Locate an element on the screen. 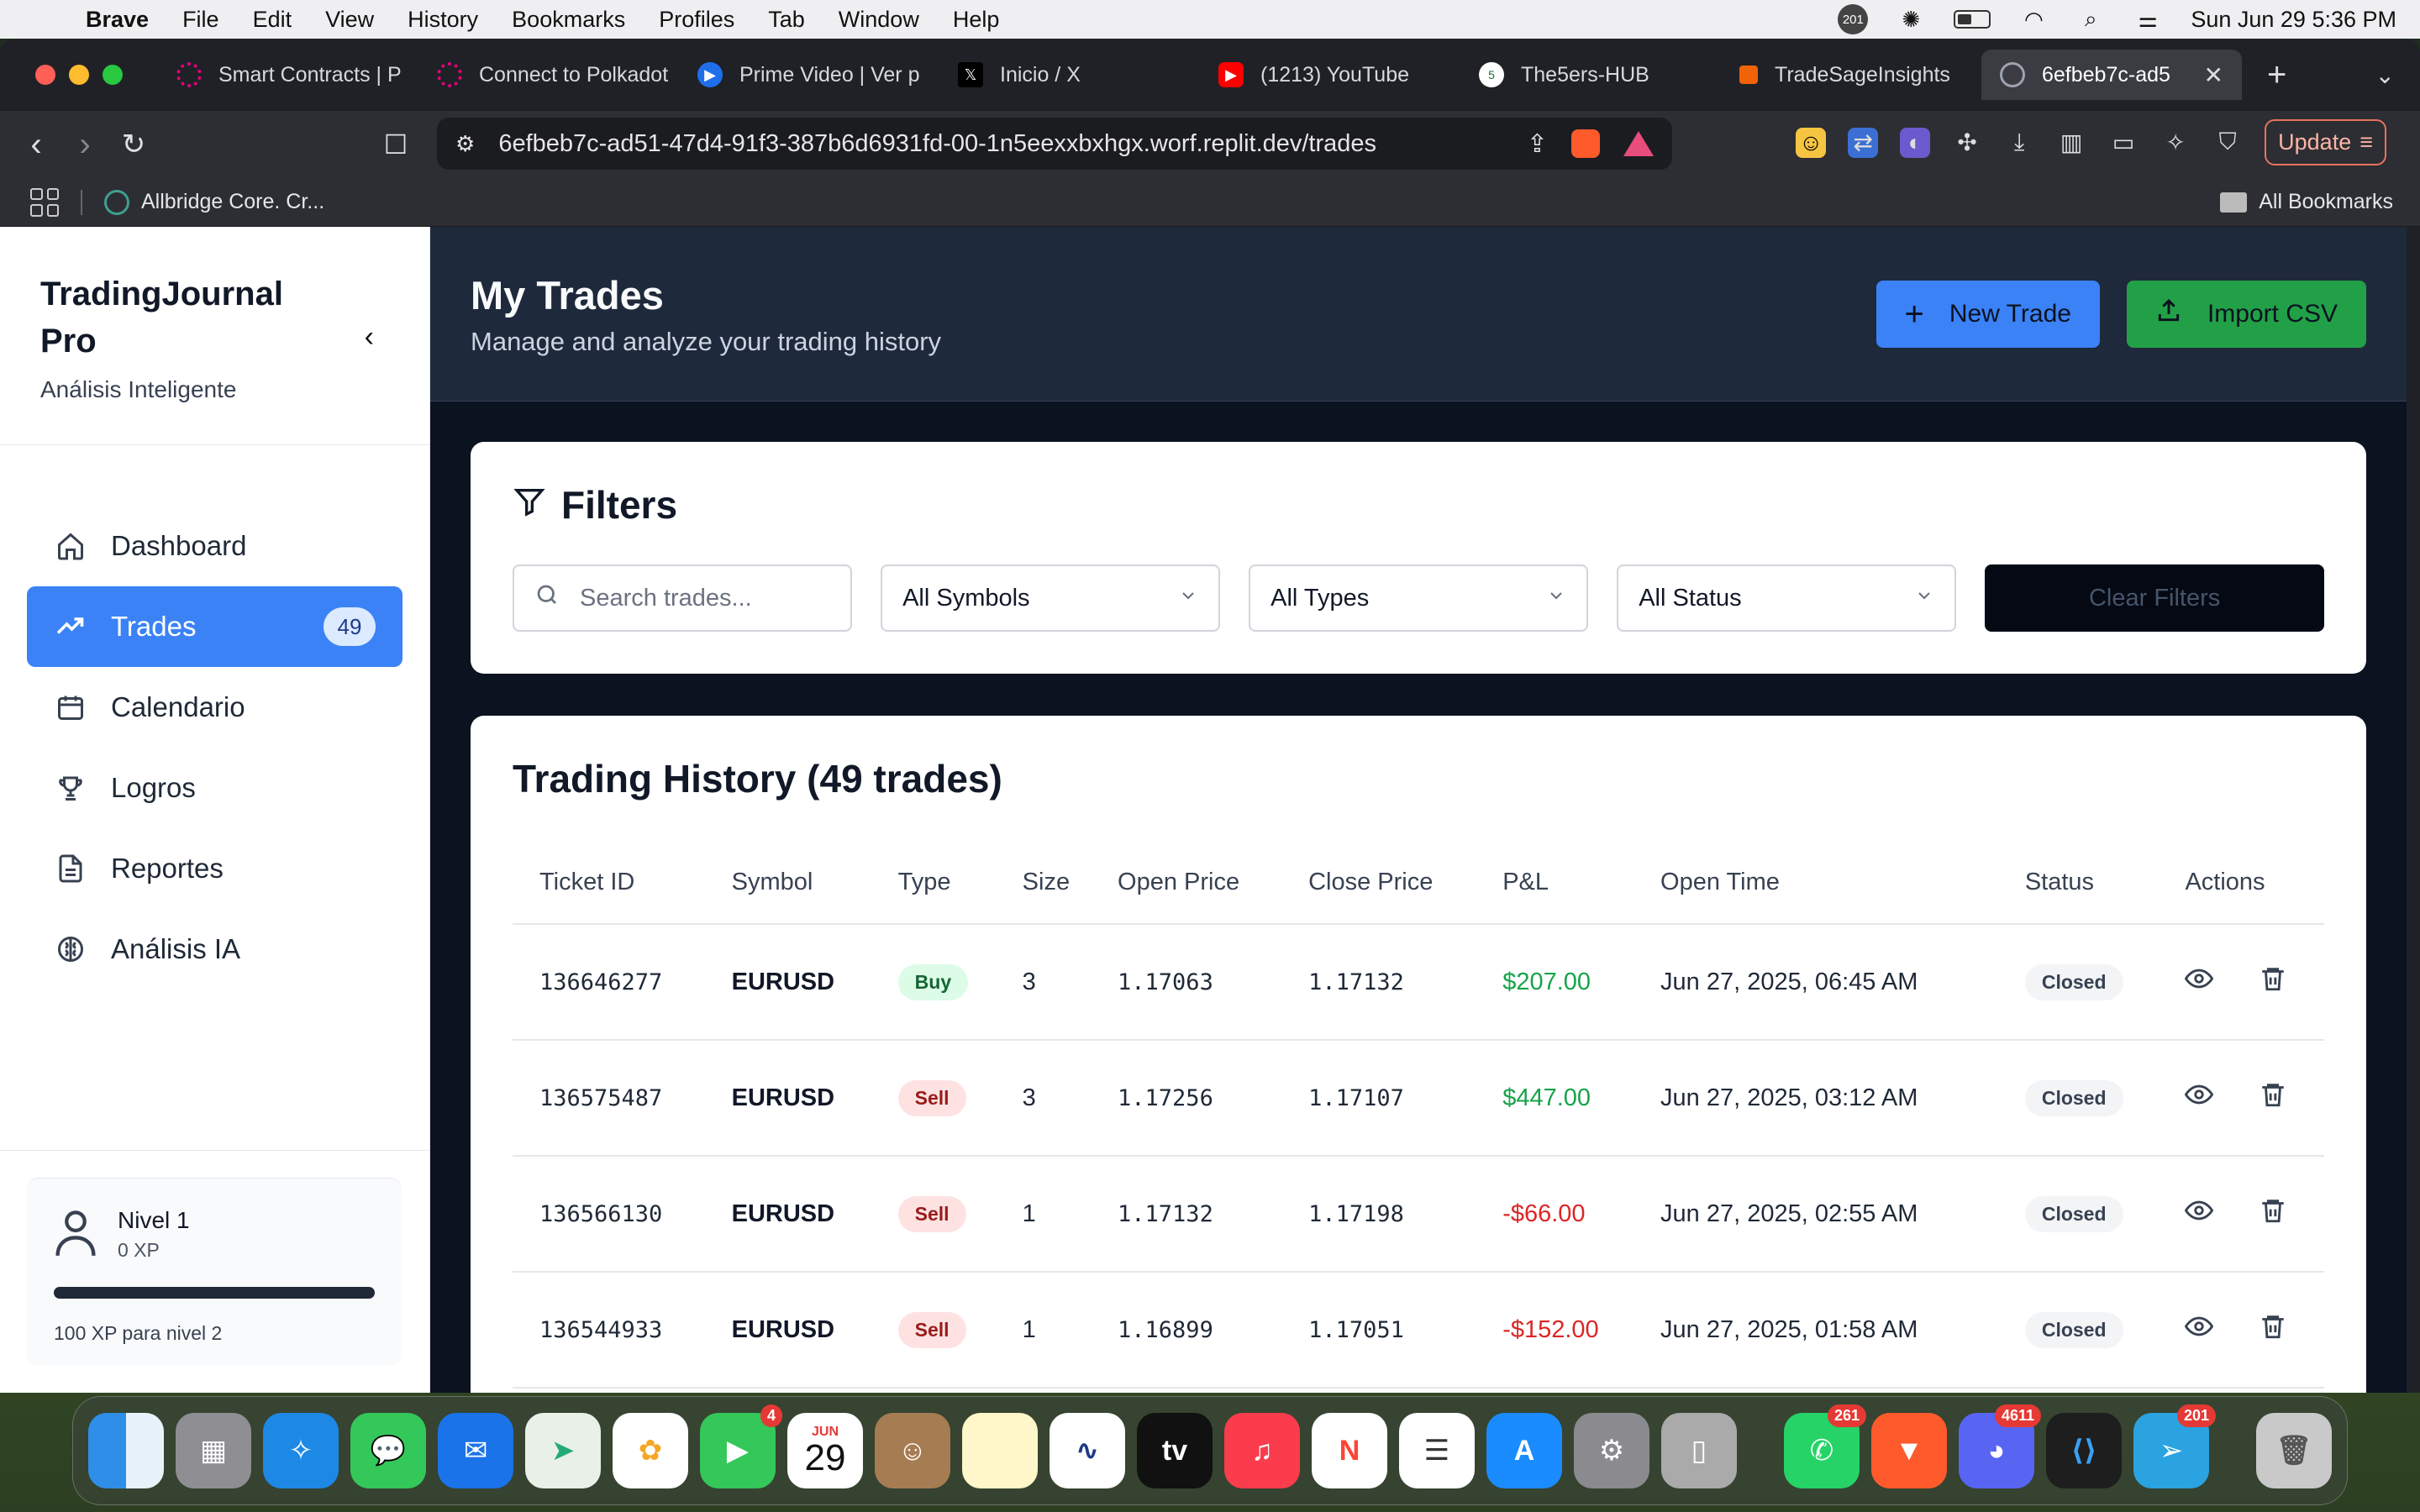  apps-grid-icon is located at coordinates (44, 202).